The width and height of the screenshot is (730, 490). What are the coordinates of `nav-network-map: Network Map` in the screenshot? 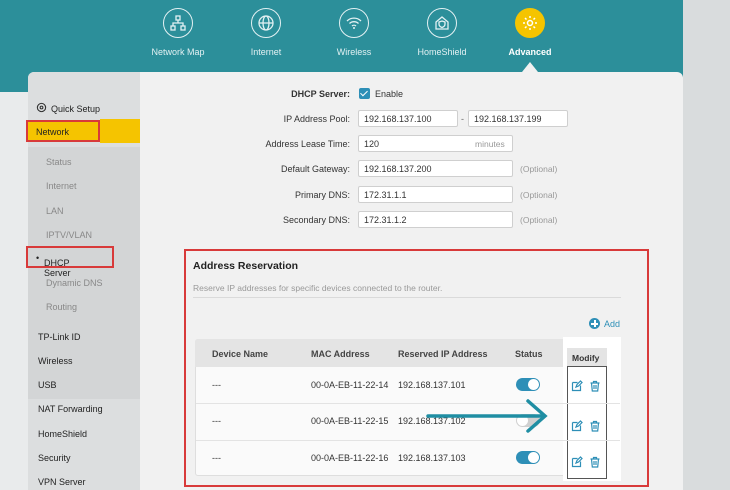 It's located at (178, 32).